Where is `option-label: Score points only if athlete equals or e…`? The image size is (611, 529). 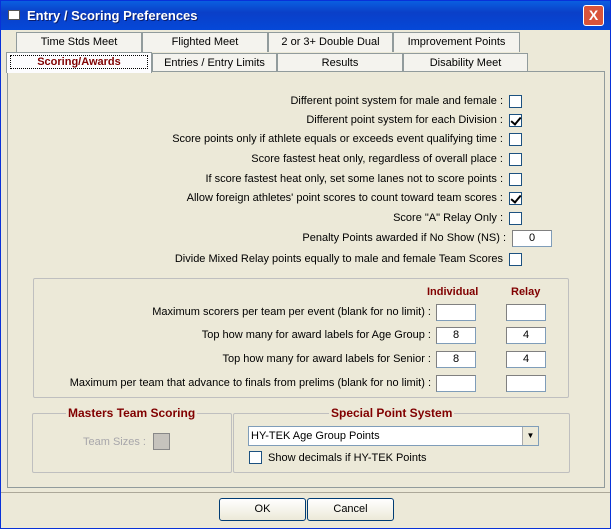 option-label: Score points only if athlete equals or e… is located at coordinates (337, 139).